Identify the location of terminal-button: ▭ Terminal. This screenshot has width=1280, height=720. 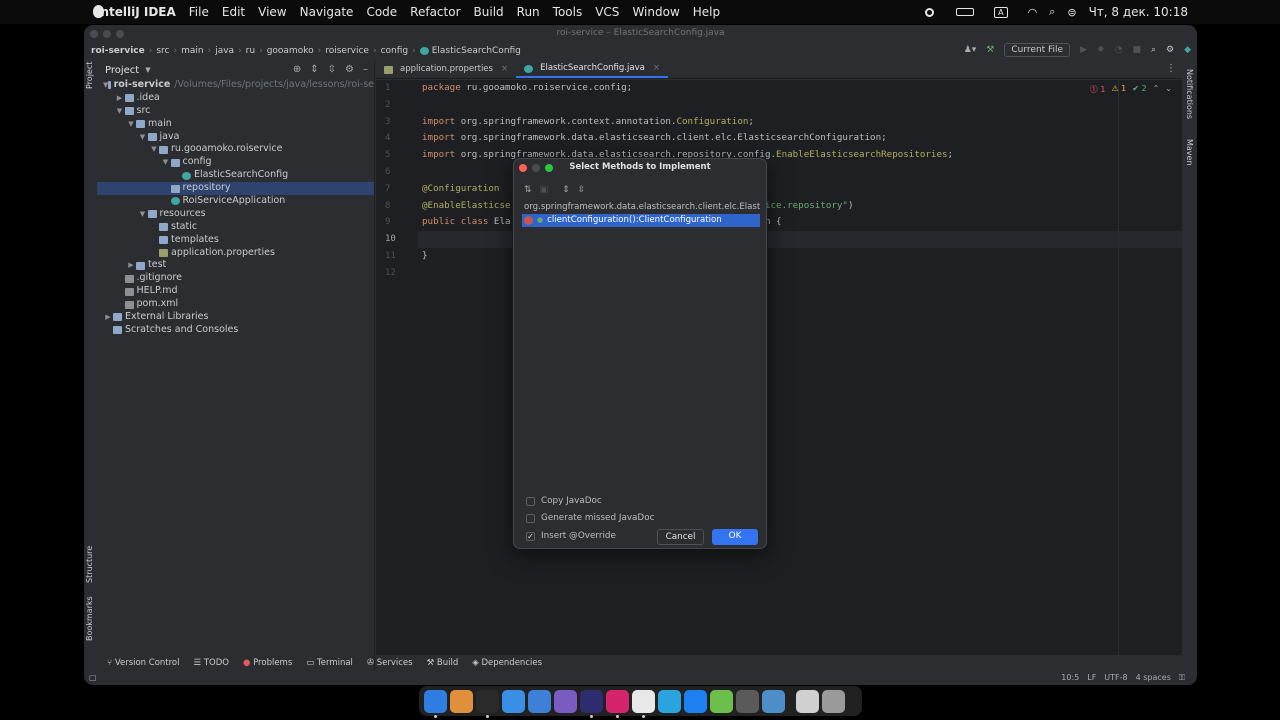
(329, 663).